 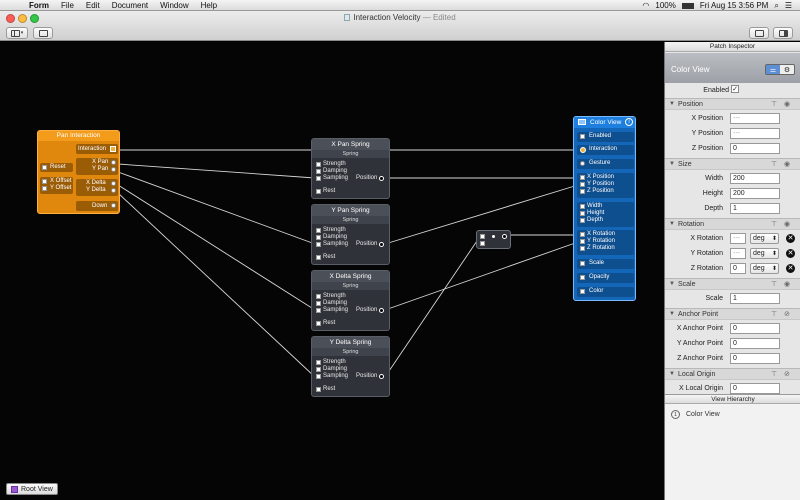 What do you see at coordinates (43, 33) in the screenshot?
I see `duplicate-button` at bounding box center [43, 33].